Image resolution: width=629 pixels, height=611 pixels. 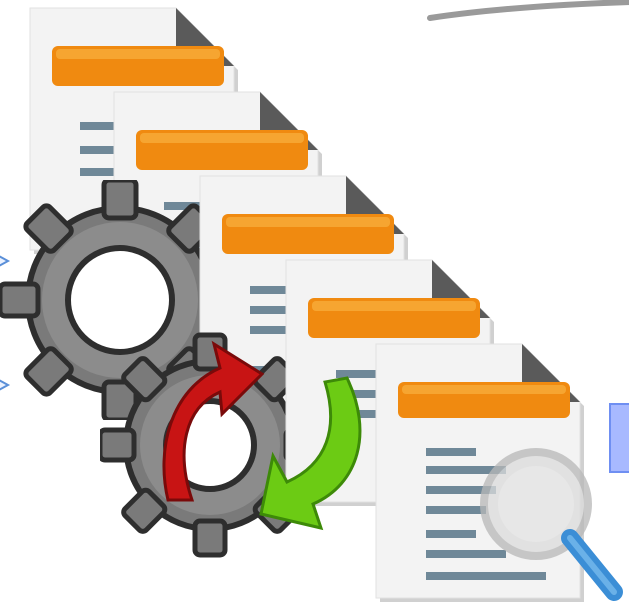 What do you see at coordinates (528, 10) in the screenshot?
I see `decorative-swoosh` at bounding box center [528, 10].